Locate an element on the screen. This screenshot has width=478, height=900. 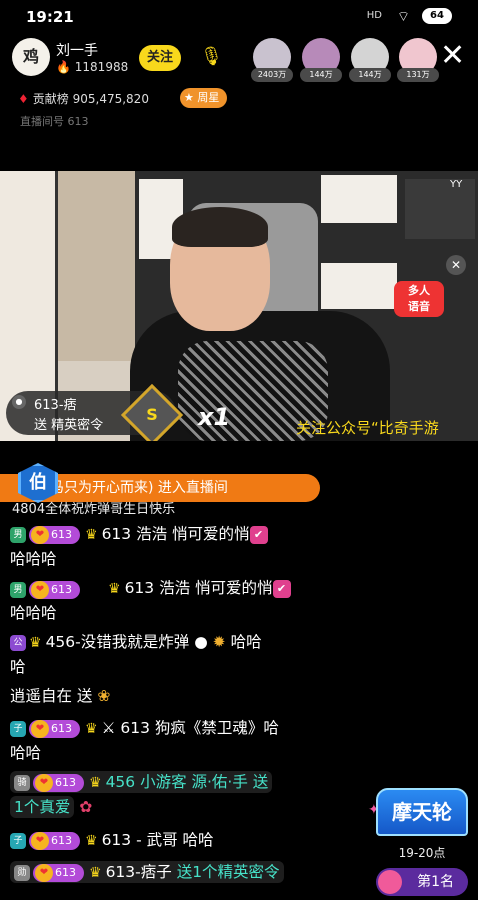
chat-highlight: 勋613 ♛613-痞子 送1个精英密令 is located at coordinates (147, 872).